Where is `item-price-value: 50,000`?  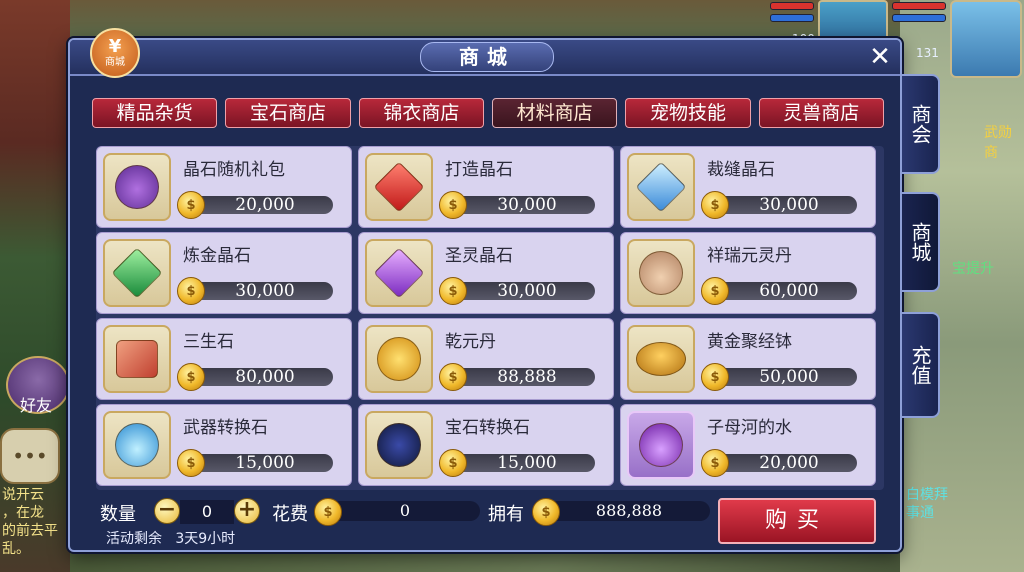 item-price-value: 50,000 is located at coordinates (789, 377).